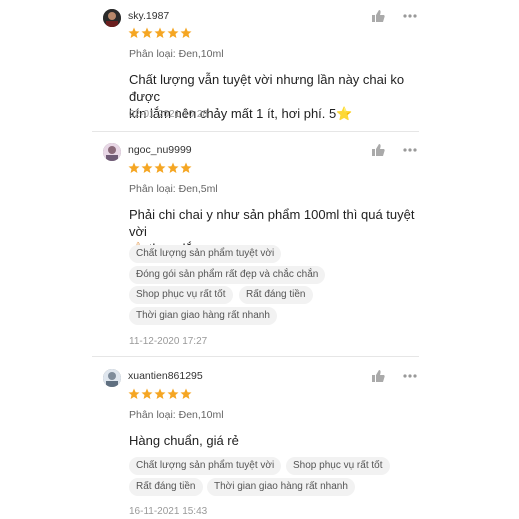  What do you see at coordinates (344, 113) in the screenshot?
I see `star-emoji: ⭐` at bounding box center [344, 113].